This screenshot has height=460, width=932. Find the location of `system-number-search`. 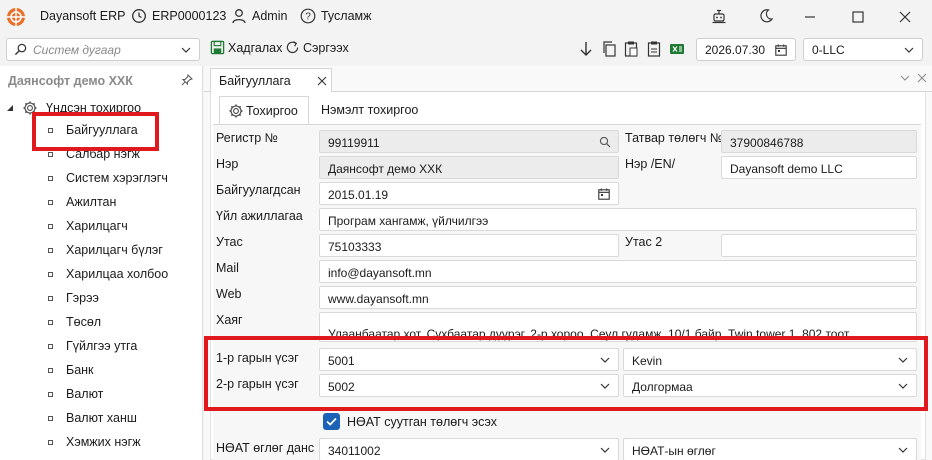

system-number-search is located at coordinates (103, 49).